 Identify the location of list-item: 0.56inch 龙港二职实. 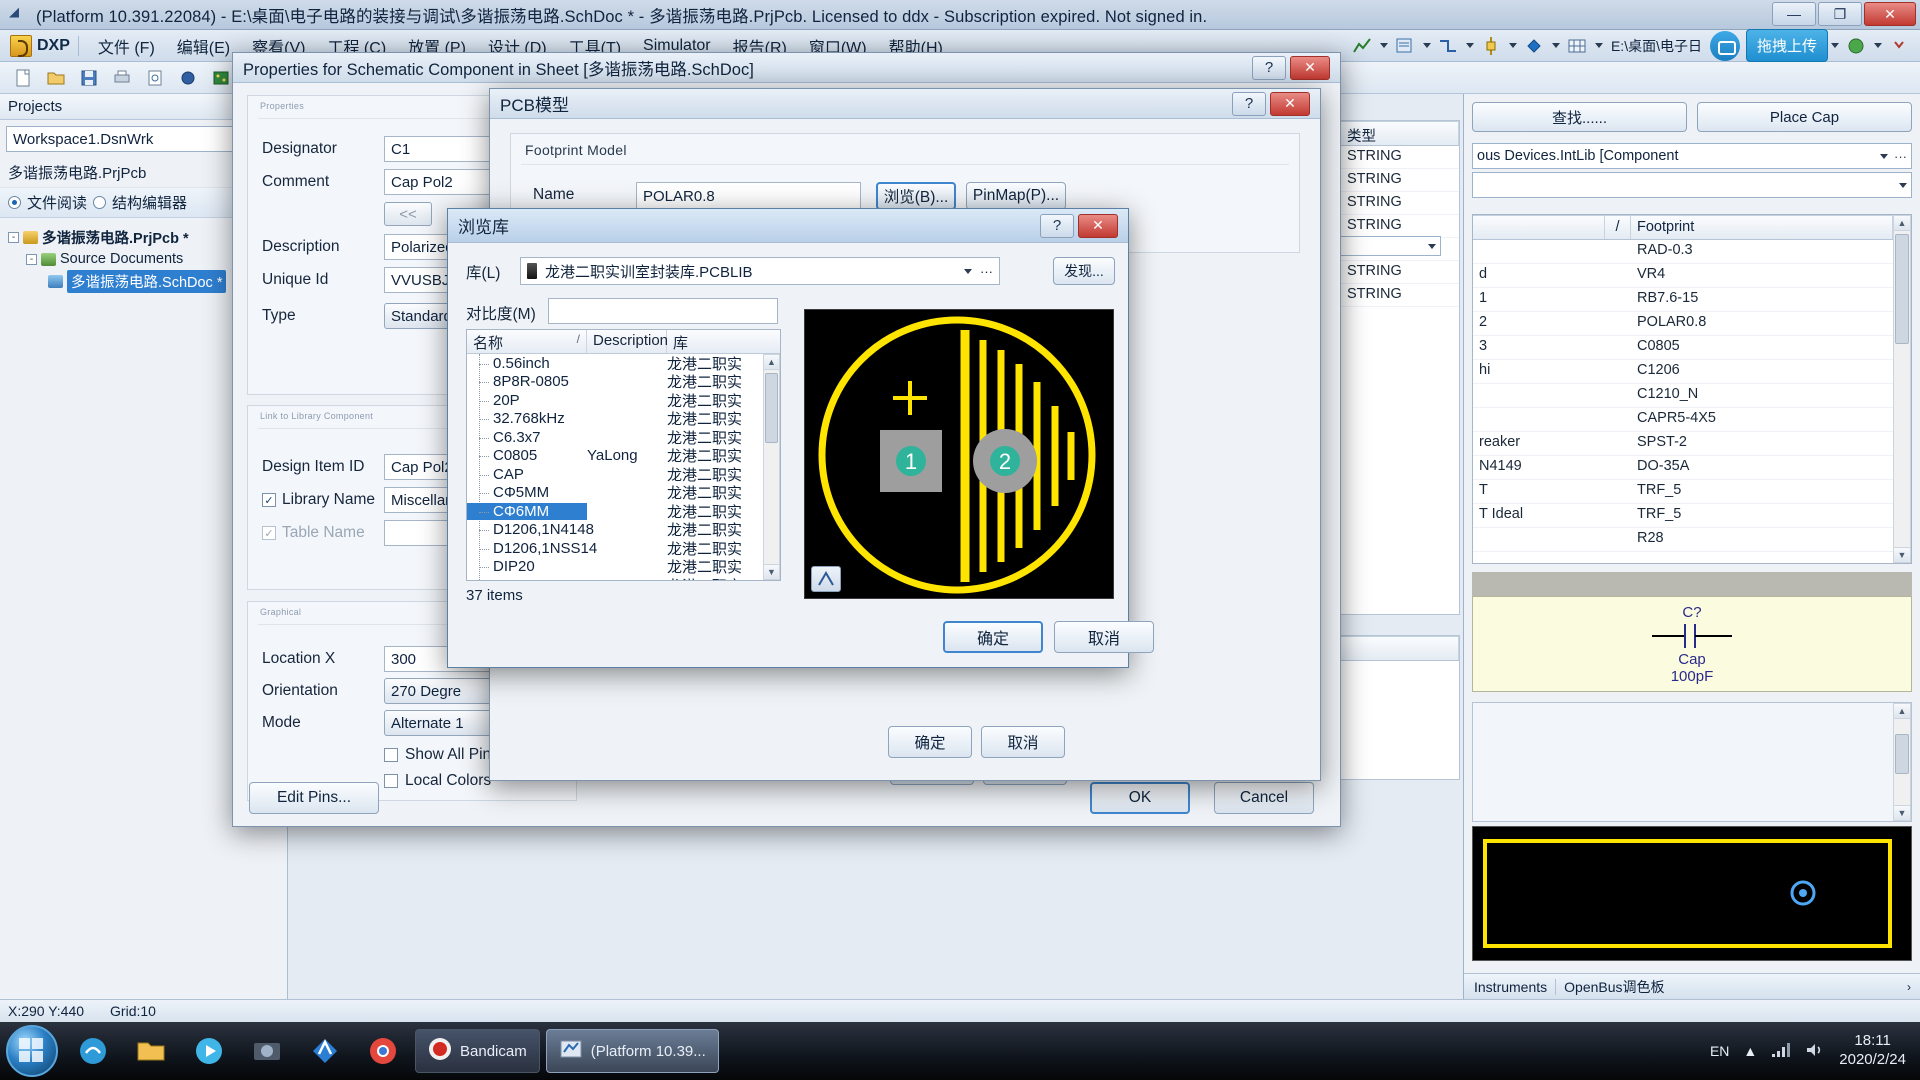
(623, 363).